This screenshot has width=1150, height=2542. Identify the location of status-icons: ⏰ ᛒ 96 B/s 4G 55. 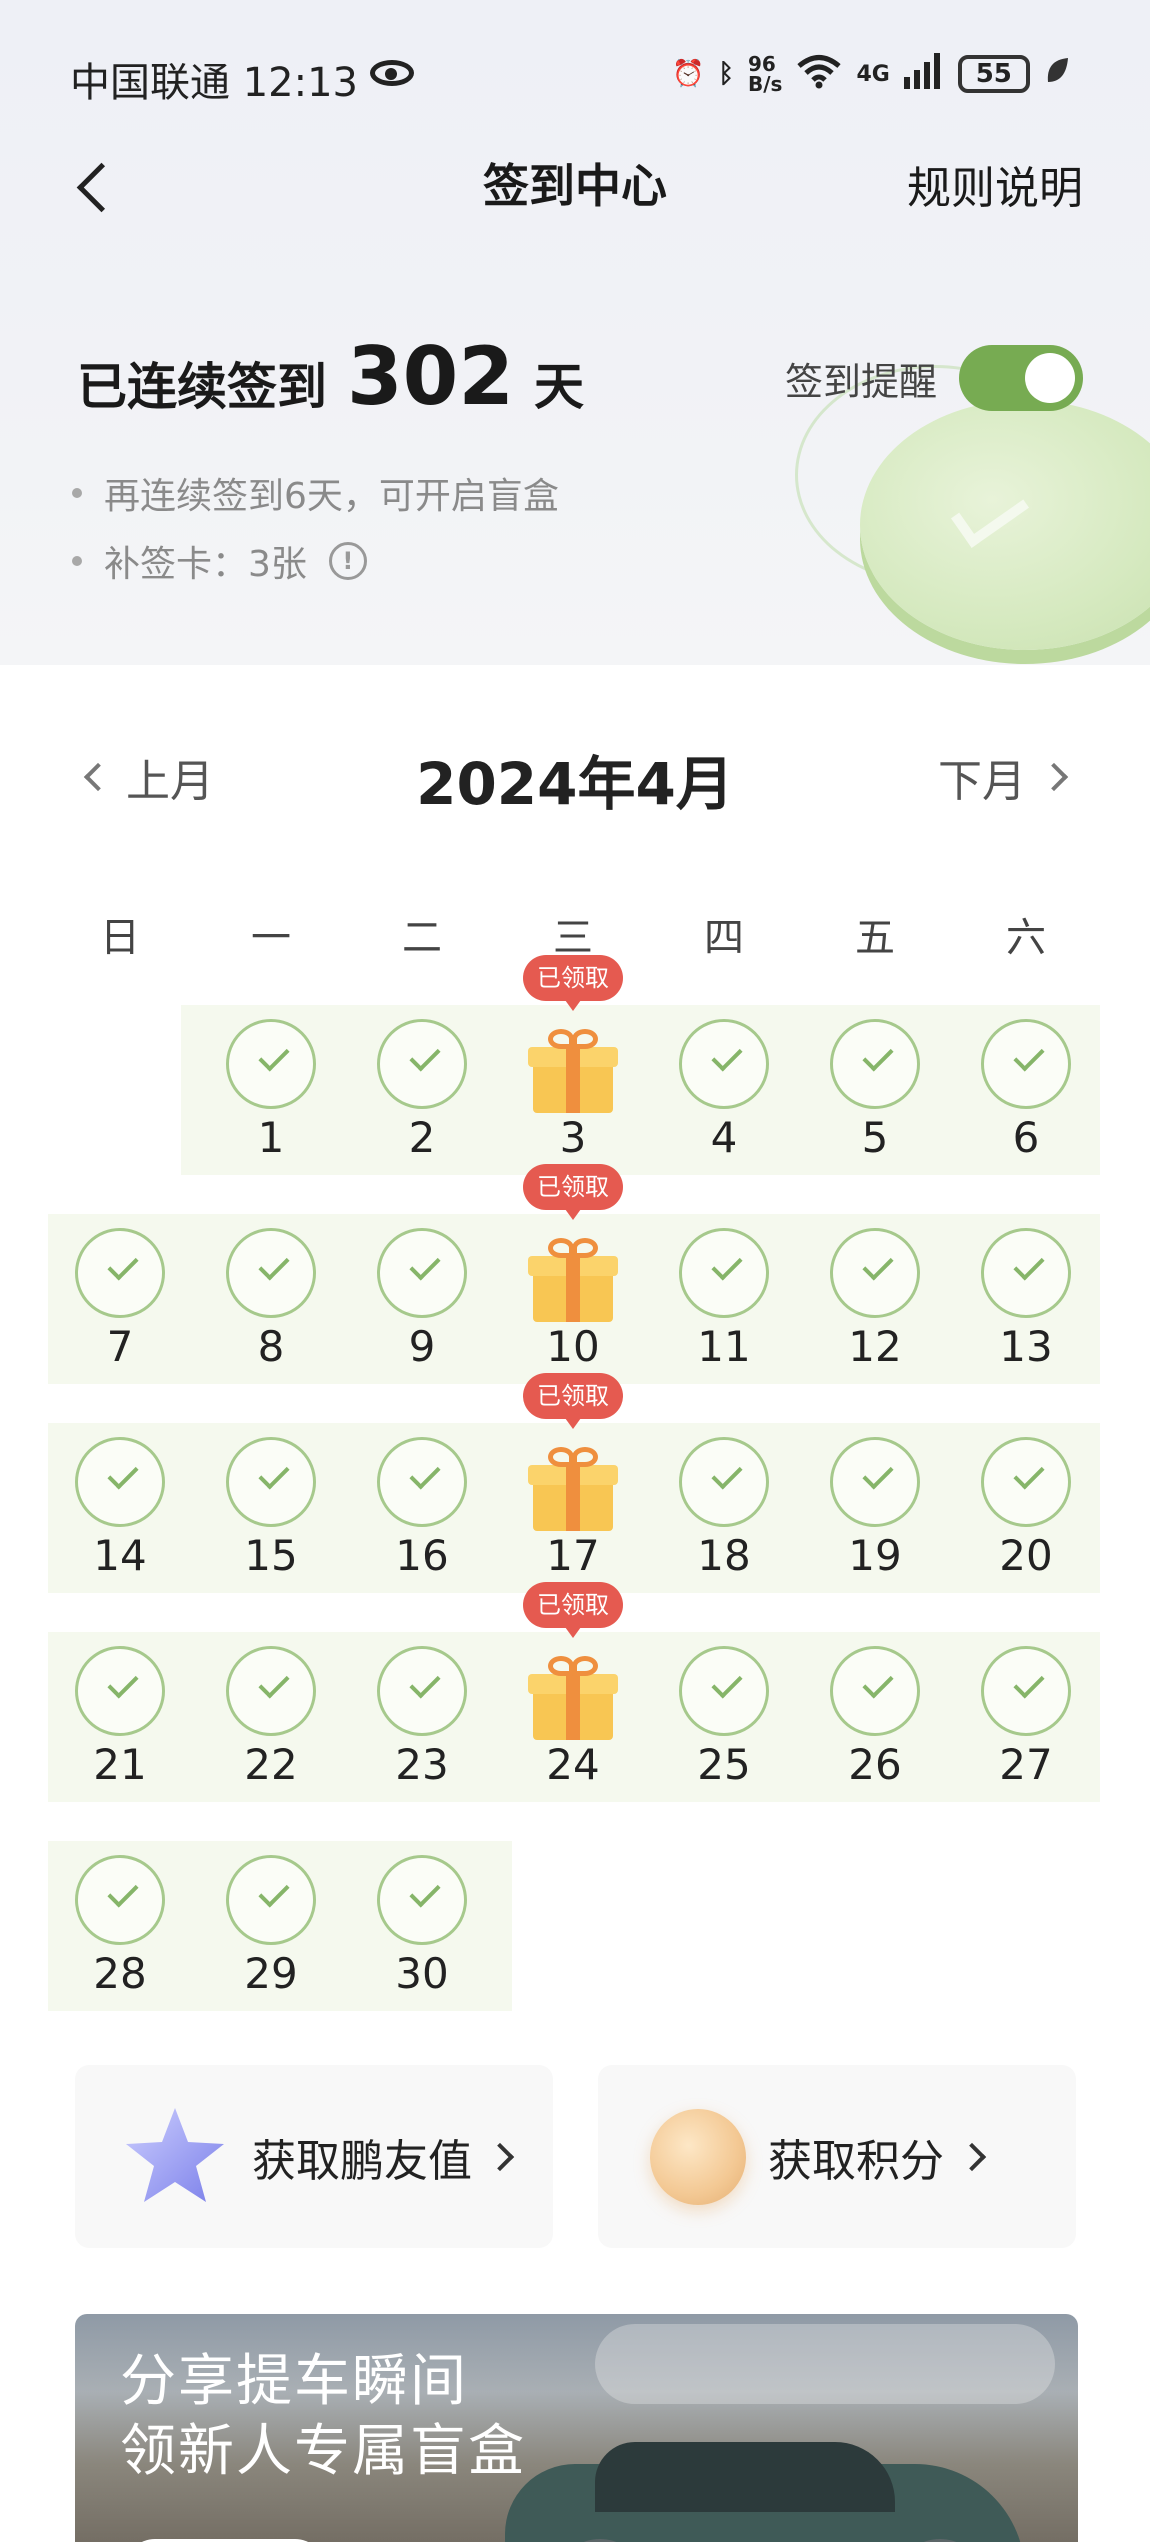
(871, 74).